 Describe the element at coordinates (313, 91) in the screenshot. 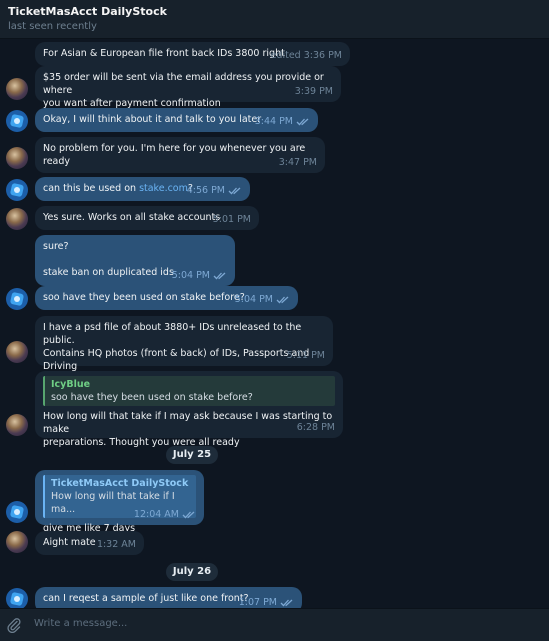

I see `message-time: 3:39 PM` at that location.